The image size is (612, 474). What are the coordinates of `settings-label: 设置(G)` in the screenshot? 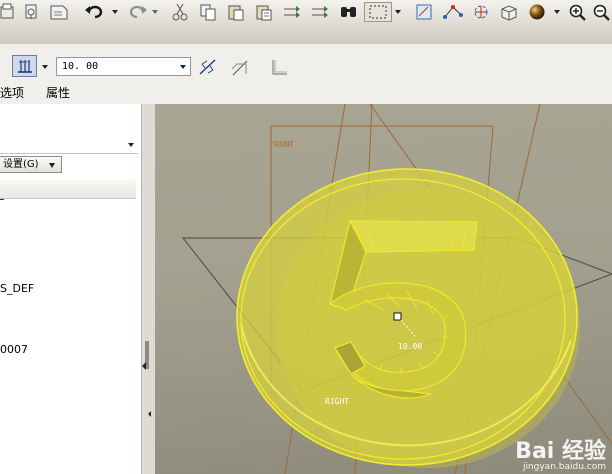 It's located at (21, 164).